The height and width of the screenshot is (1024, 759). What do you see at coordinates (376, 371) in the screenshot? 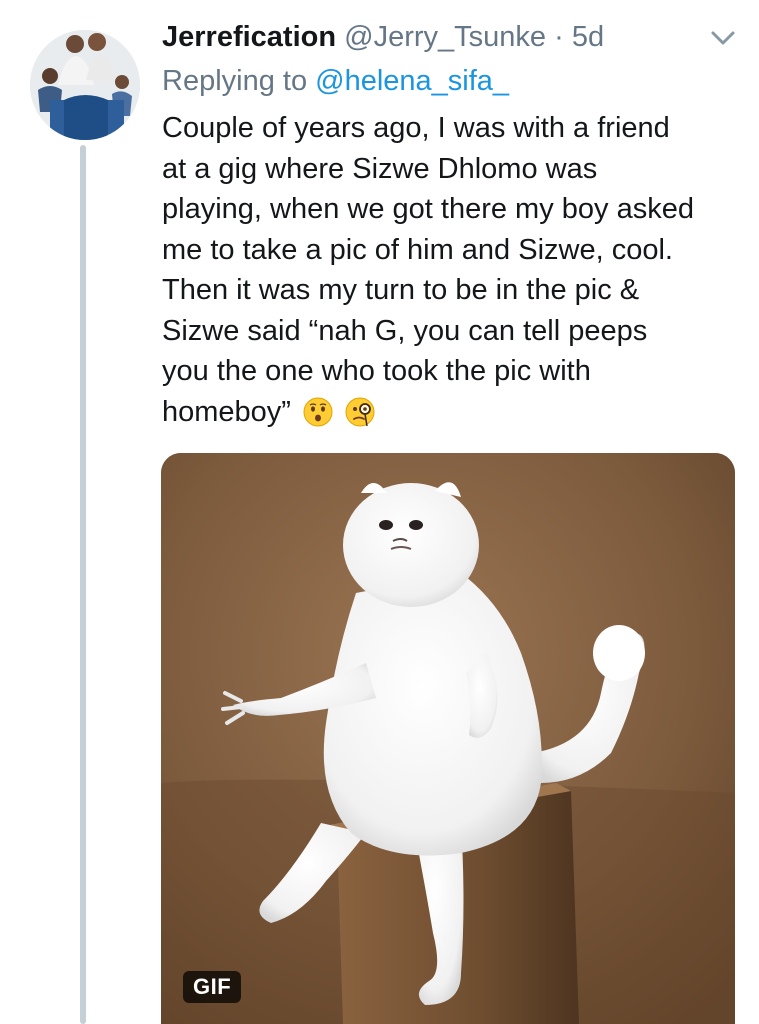
I see `tweet-text-line: you the one who took the pic with` at bounding box center [376, 371].